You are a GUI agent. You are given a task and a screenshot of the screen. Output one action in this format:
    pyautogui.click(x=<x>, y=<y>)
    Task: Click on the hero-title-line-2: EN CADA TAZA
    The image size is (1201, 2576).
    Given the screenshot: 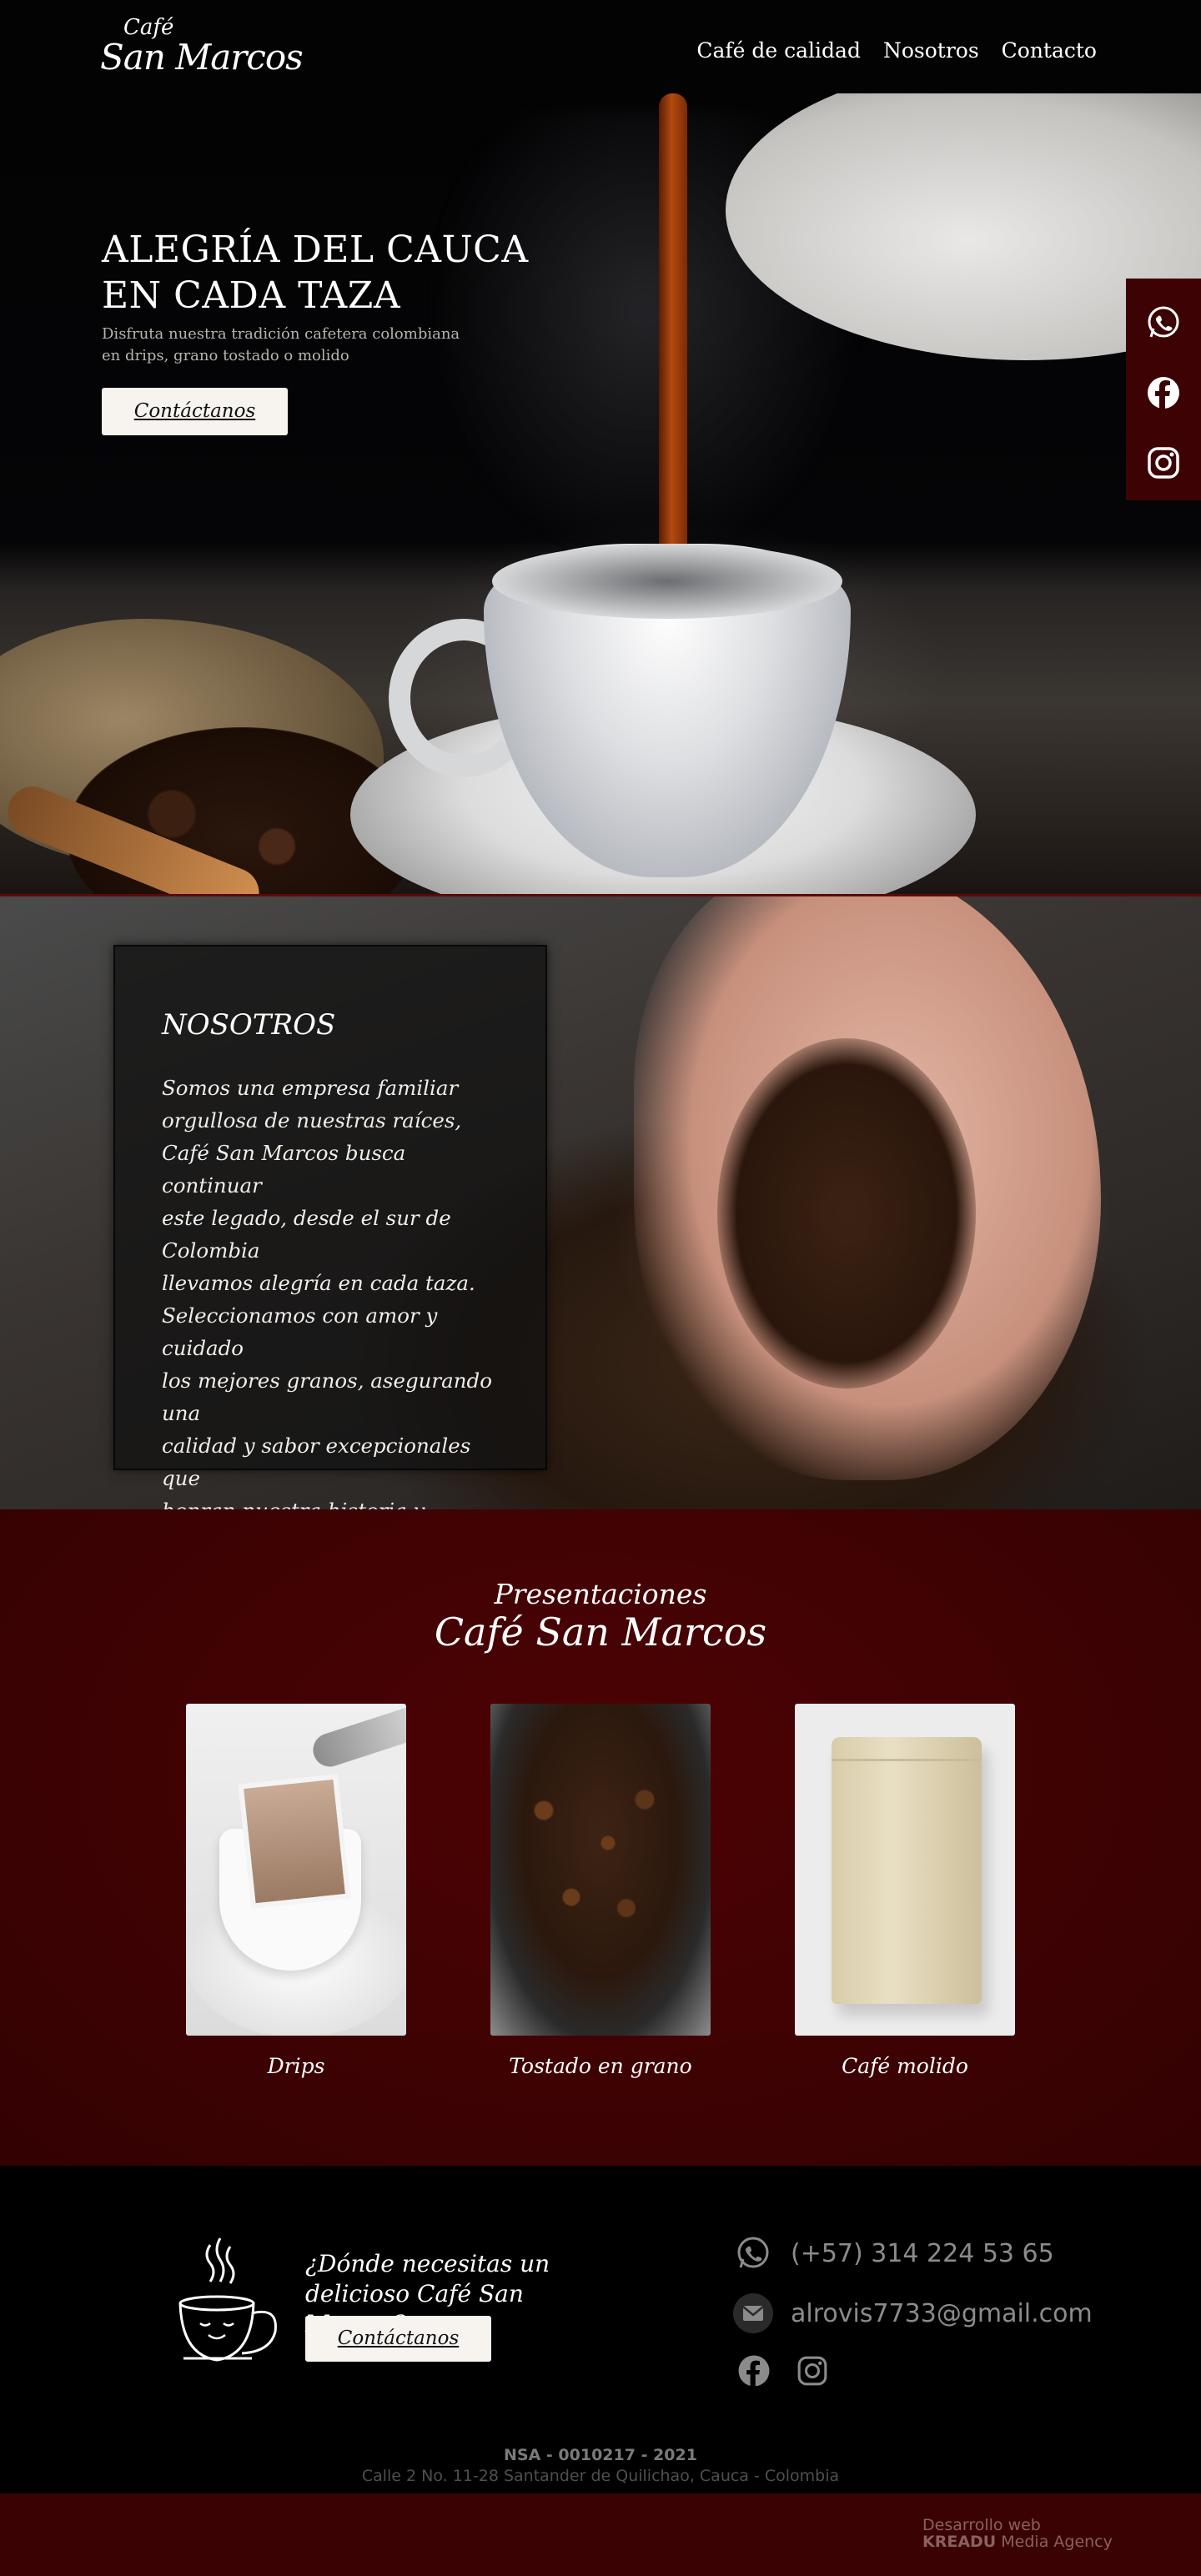 What is the action you would take?
    pyautogui.click(x=252, y=295)
    